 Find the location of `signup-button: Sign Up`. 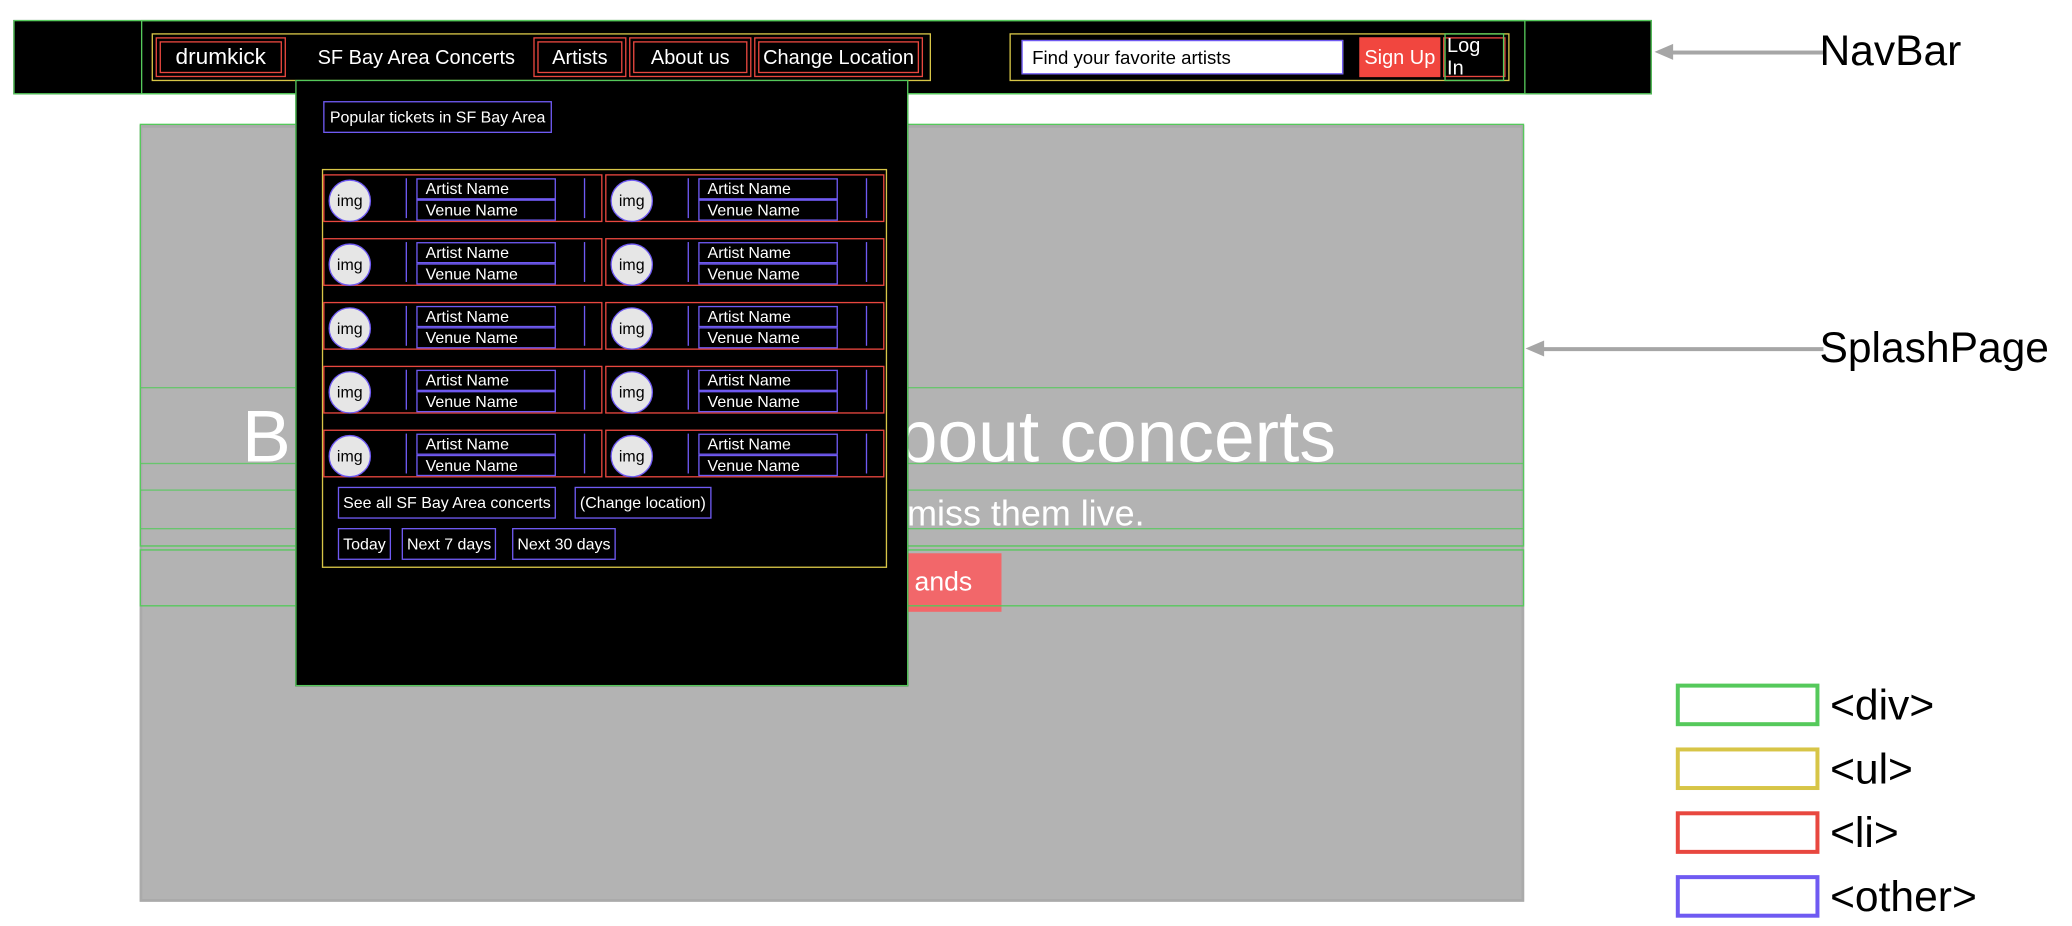

signup-button: Sign Up is located at coordinates (1400, 57).